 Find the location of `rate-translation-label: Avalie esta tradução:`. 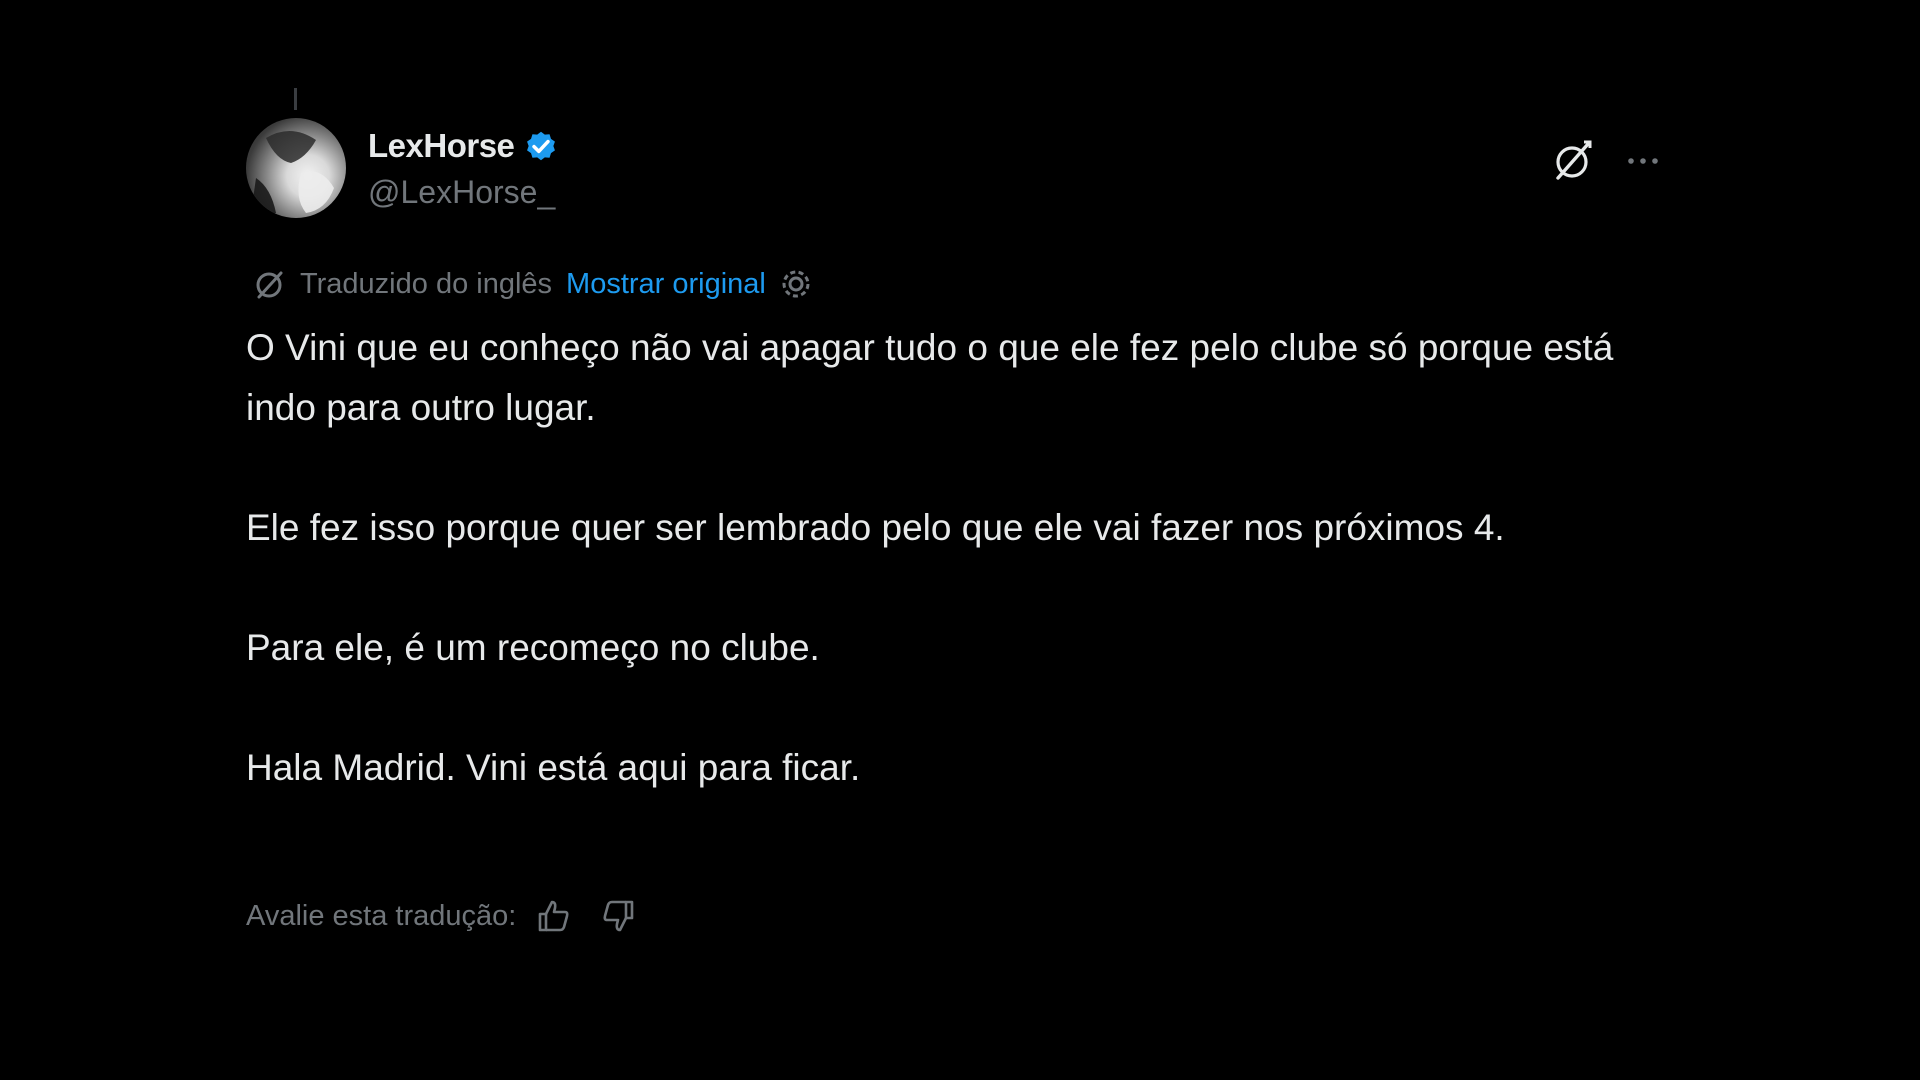

rate-translation-label: Avalie esta tradução: is located at coordinates (381, 915).